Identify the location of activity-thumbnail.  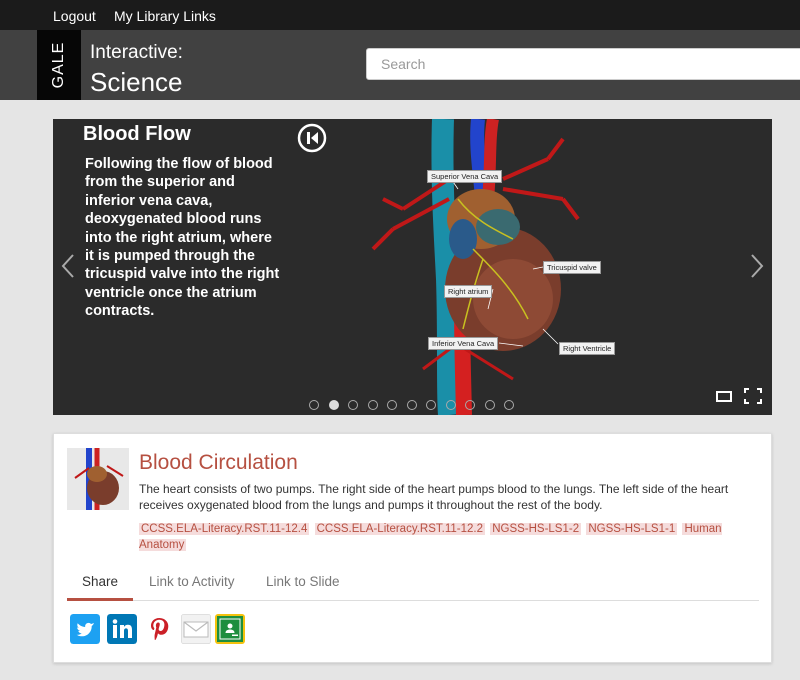
(98, 479).